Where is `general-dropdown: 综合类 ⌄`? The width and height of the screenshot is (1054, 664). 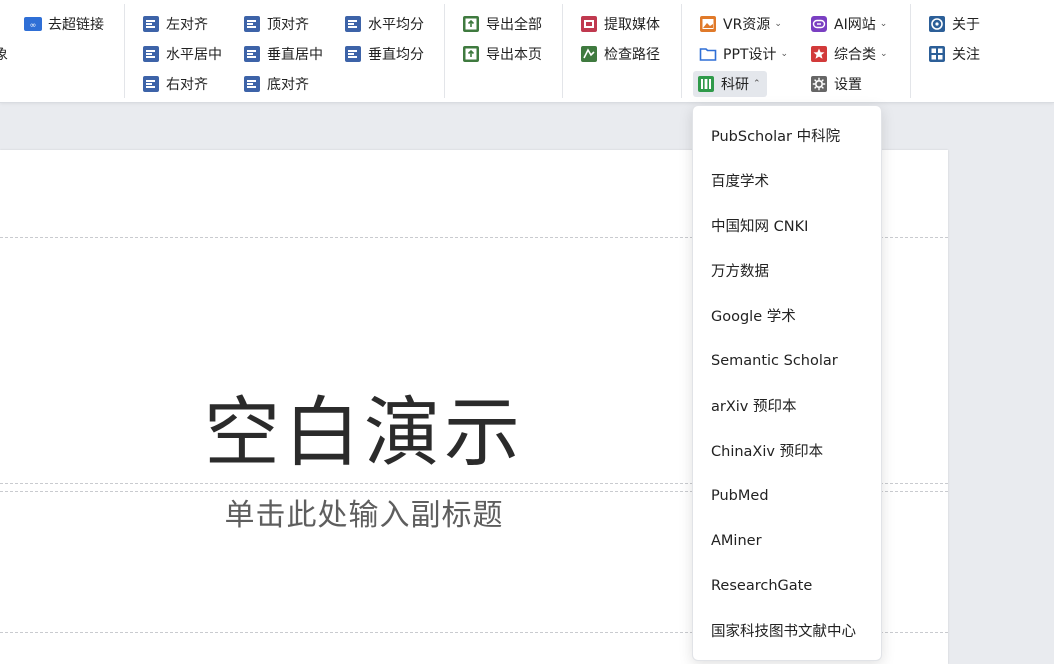 general-dropdown: 综合类 ⌄ is located at coordinates (849, 54).